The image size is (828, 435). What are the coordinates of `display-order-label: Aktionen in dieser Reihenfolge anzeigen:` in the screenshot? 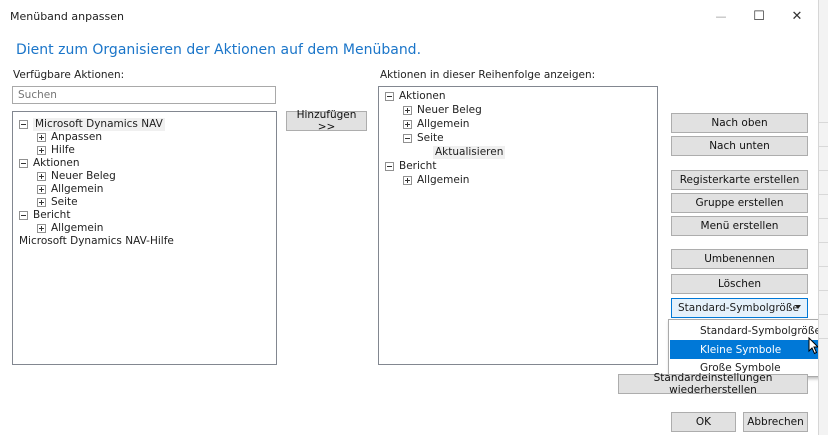 It's located at (488, 75).